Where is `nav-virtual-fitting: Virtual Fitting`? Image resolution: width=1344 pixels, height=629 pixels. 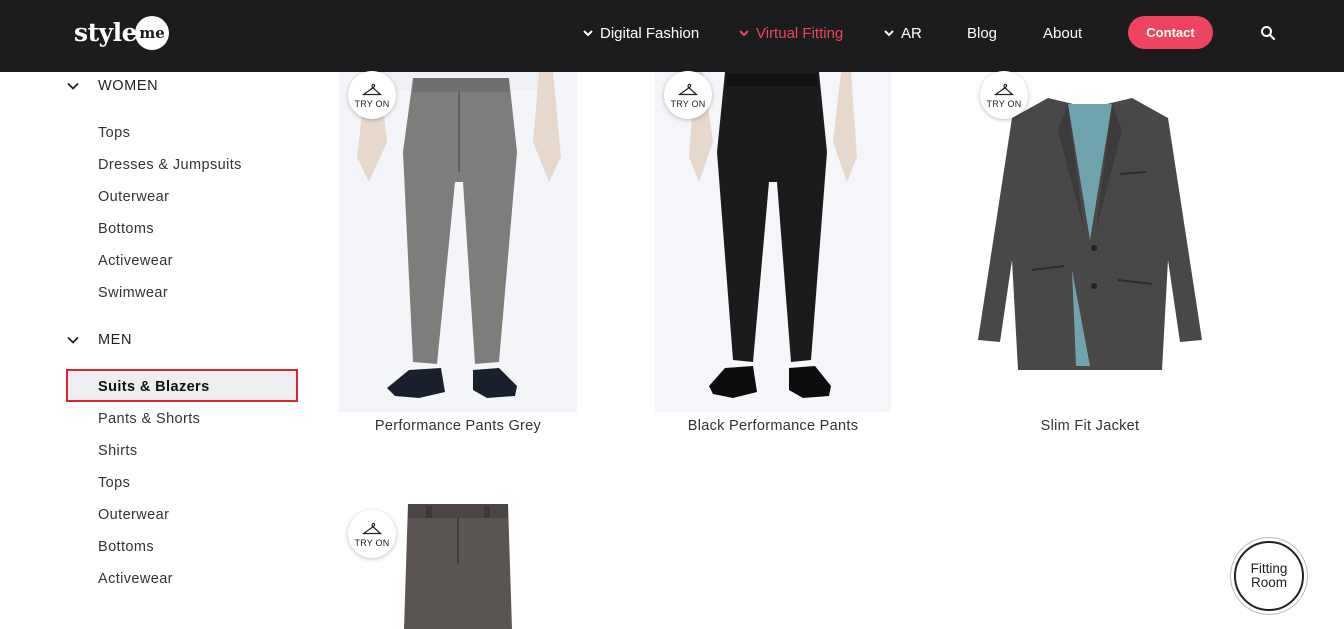 nav-virtual-fitting: Virtual Fitting is located at coordinates (790, 33).